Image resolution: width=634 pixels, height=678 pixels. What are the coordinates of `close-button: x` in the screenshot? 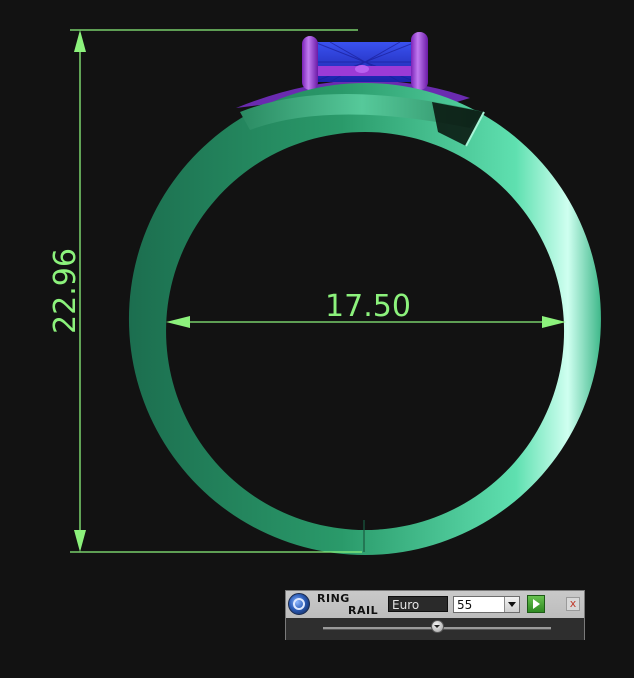 It's located at (573, 604).